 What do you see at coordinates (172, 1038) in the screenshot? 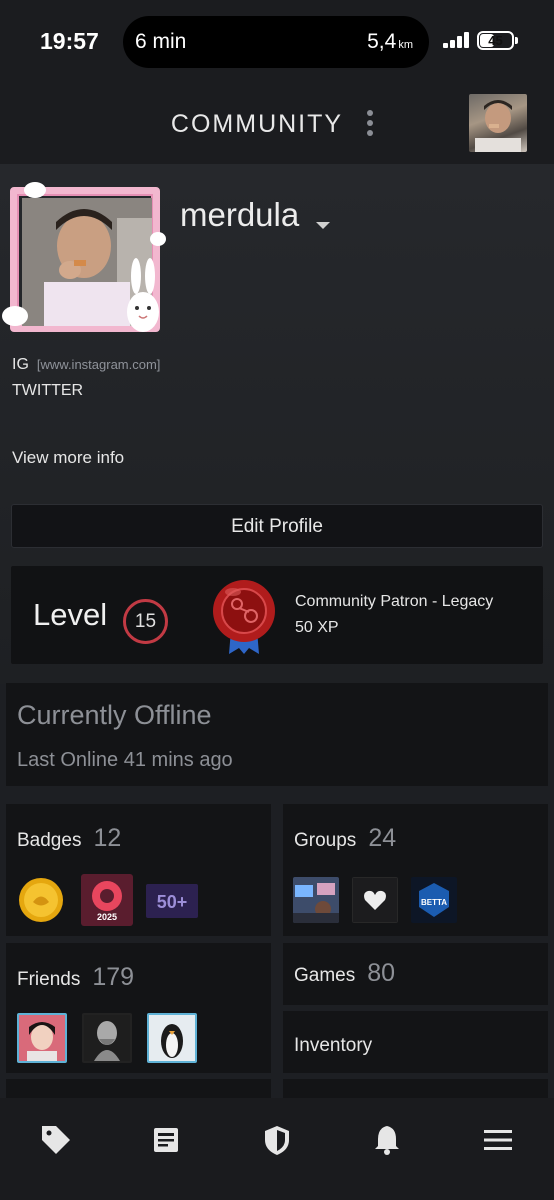
I see `friend-penguin-avatar-icon` at bounding box center [172, 1038].